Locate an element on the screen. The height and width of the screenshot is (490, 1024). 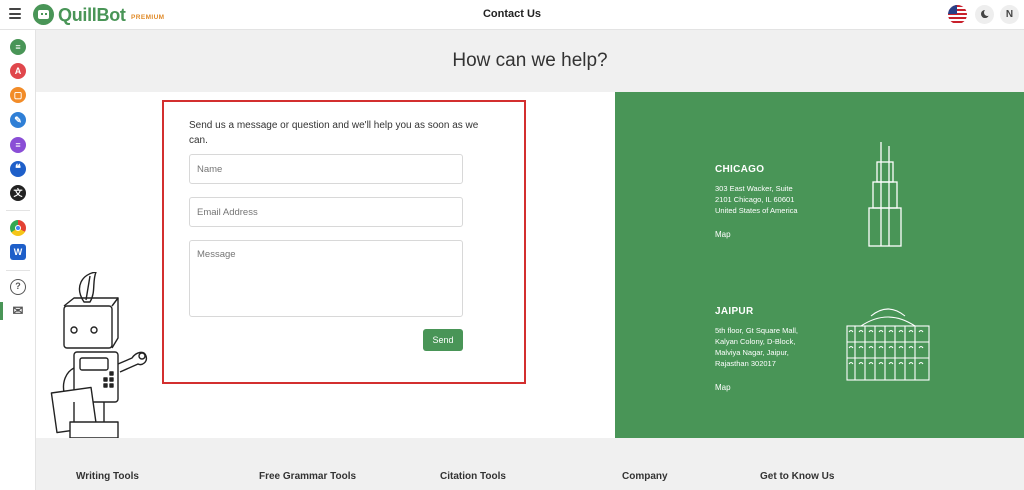
office-city: JAIPUR is located at coordinates (734, 311).